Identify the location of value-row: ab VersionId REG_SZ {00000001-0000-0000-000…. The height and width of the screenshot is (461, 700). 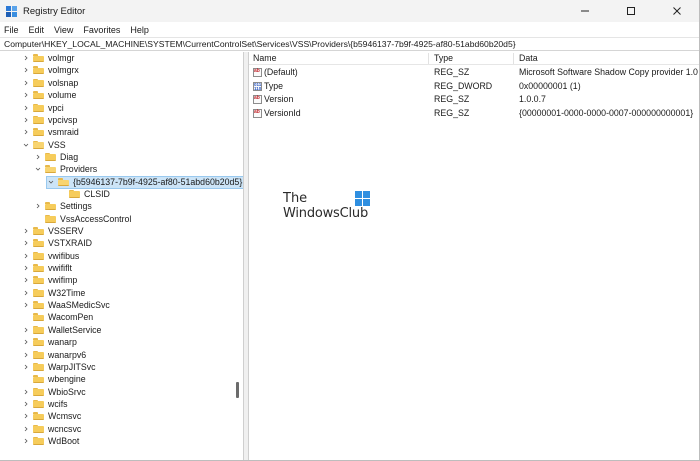
(474, 113).